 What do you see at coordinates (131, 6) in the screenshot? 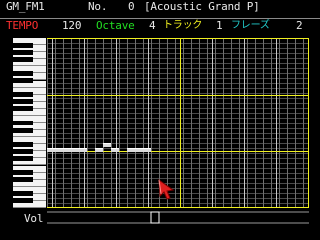
I see `instrument-number: 0` at bounding box center [131, 6].